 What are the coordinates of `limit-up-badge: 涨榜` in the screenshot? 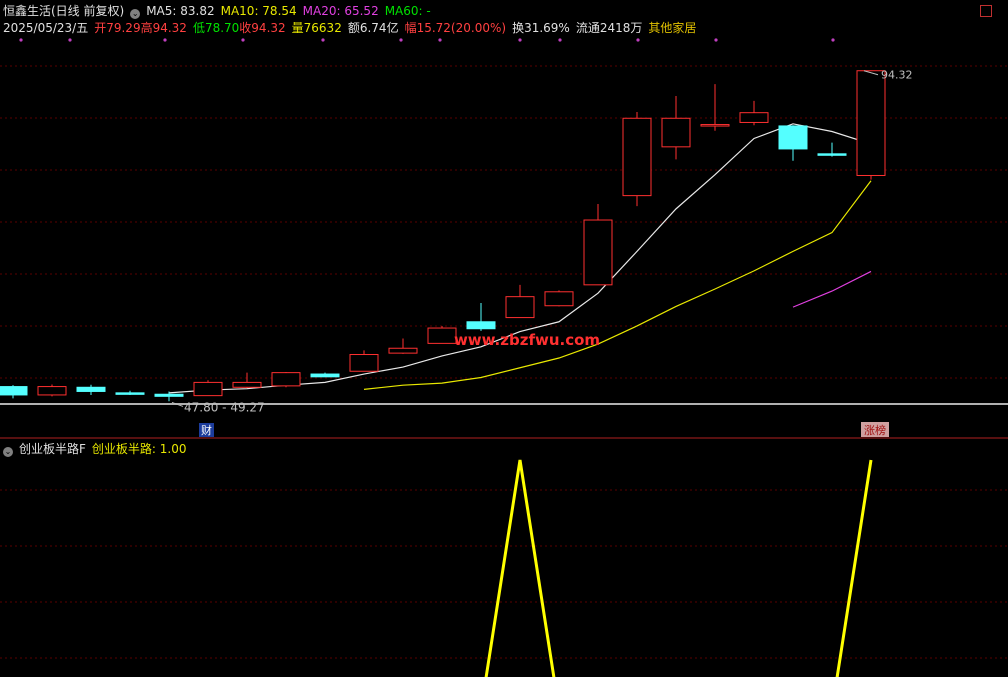 It's located at (875, 430).